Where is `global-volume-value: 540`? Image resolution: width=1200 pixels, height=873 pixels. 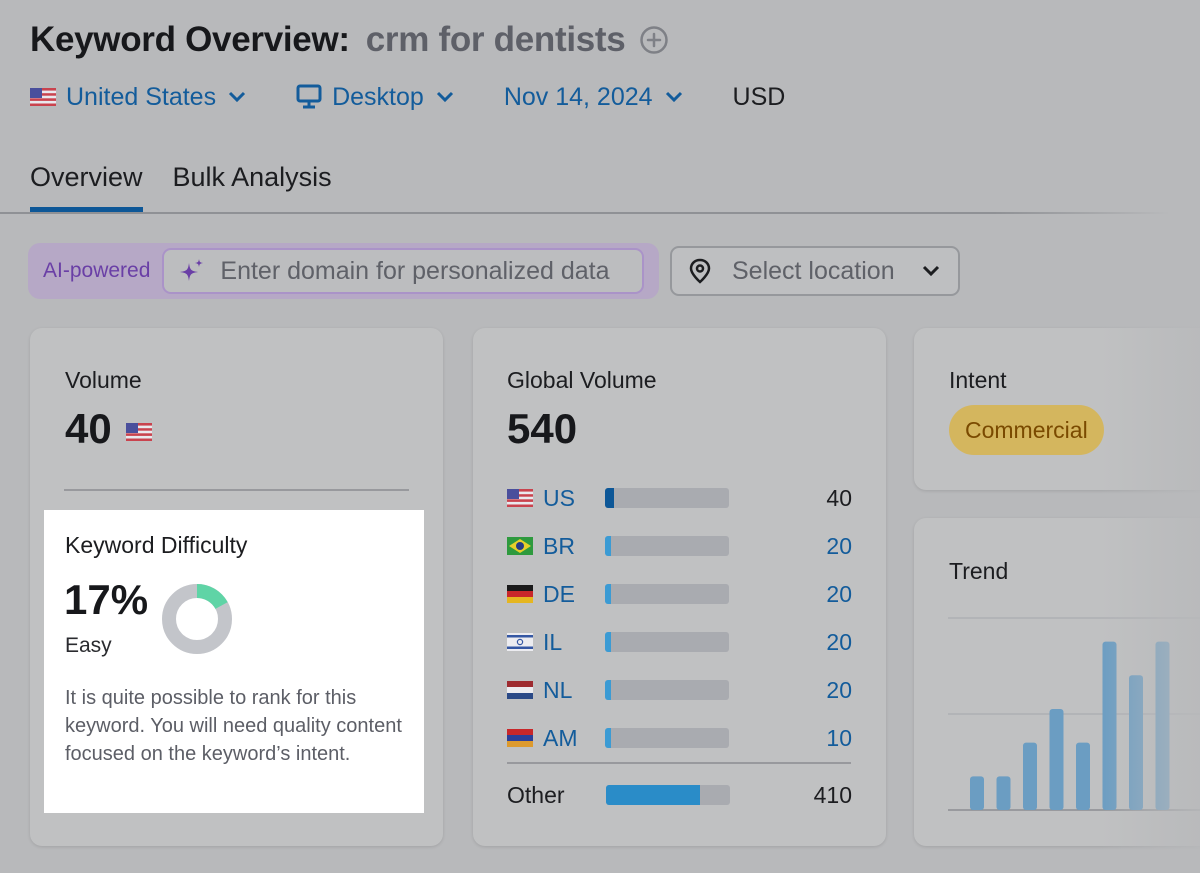
global-volume-value: 540 is located at coordinates (542, 428).